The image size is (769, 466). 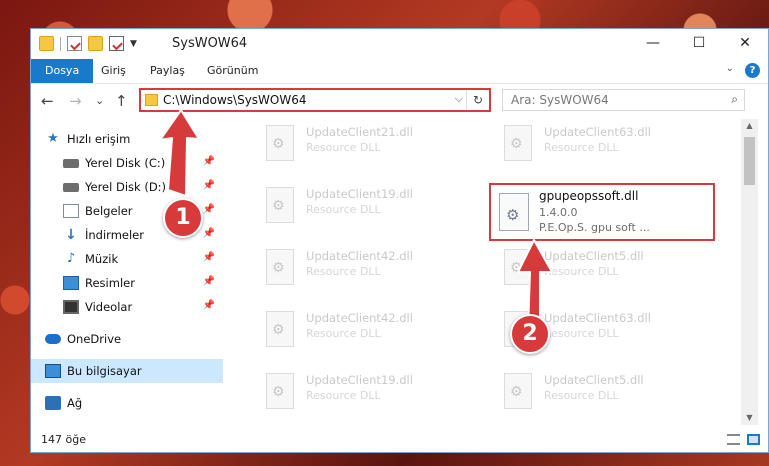 What do you see at coordinates (127, 187) in the screenshot?
I see `sidebar-item-disk-d: Yerel Disk (D:) 📌` at bounding box center [127, 187].